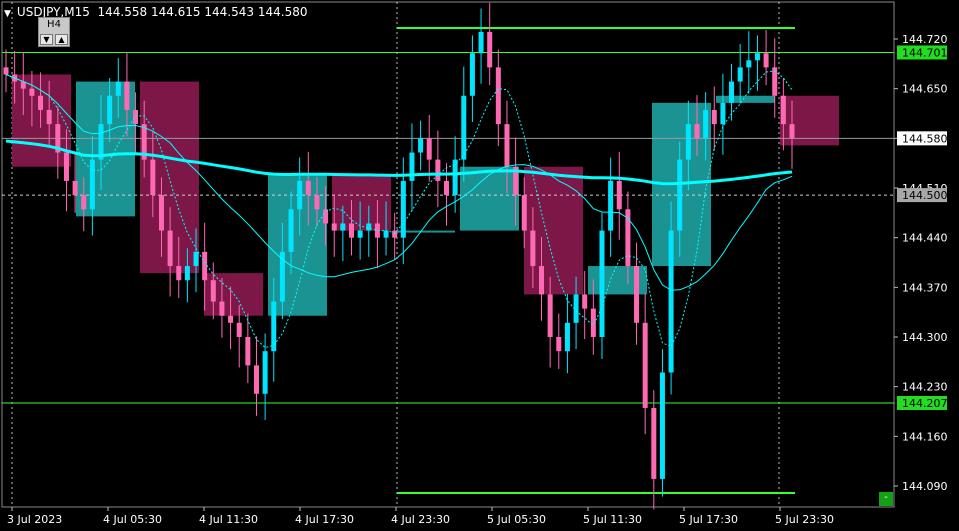 The height and width of the screenshot is (531, 959). I want to click on collapse-button: -, so click(886, 499).